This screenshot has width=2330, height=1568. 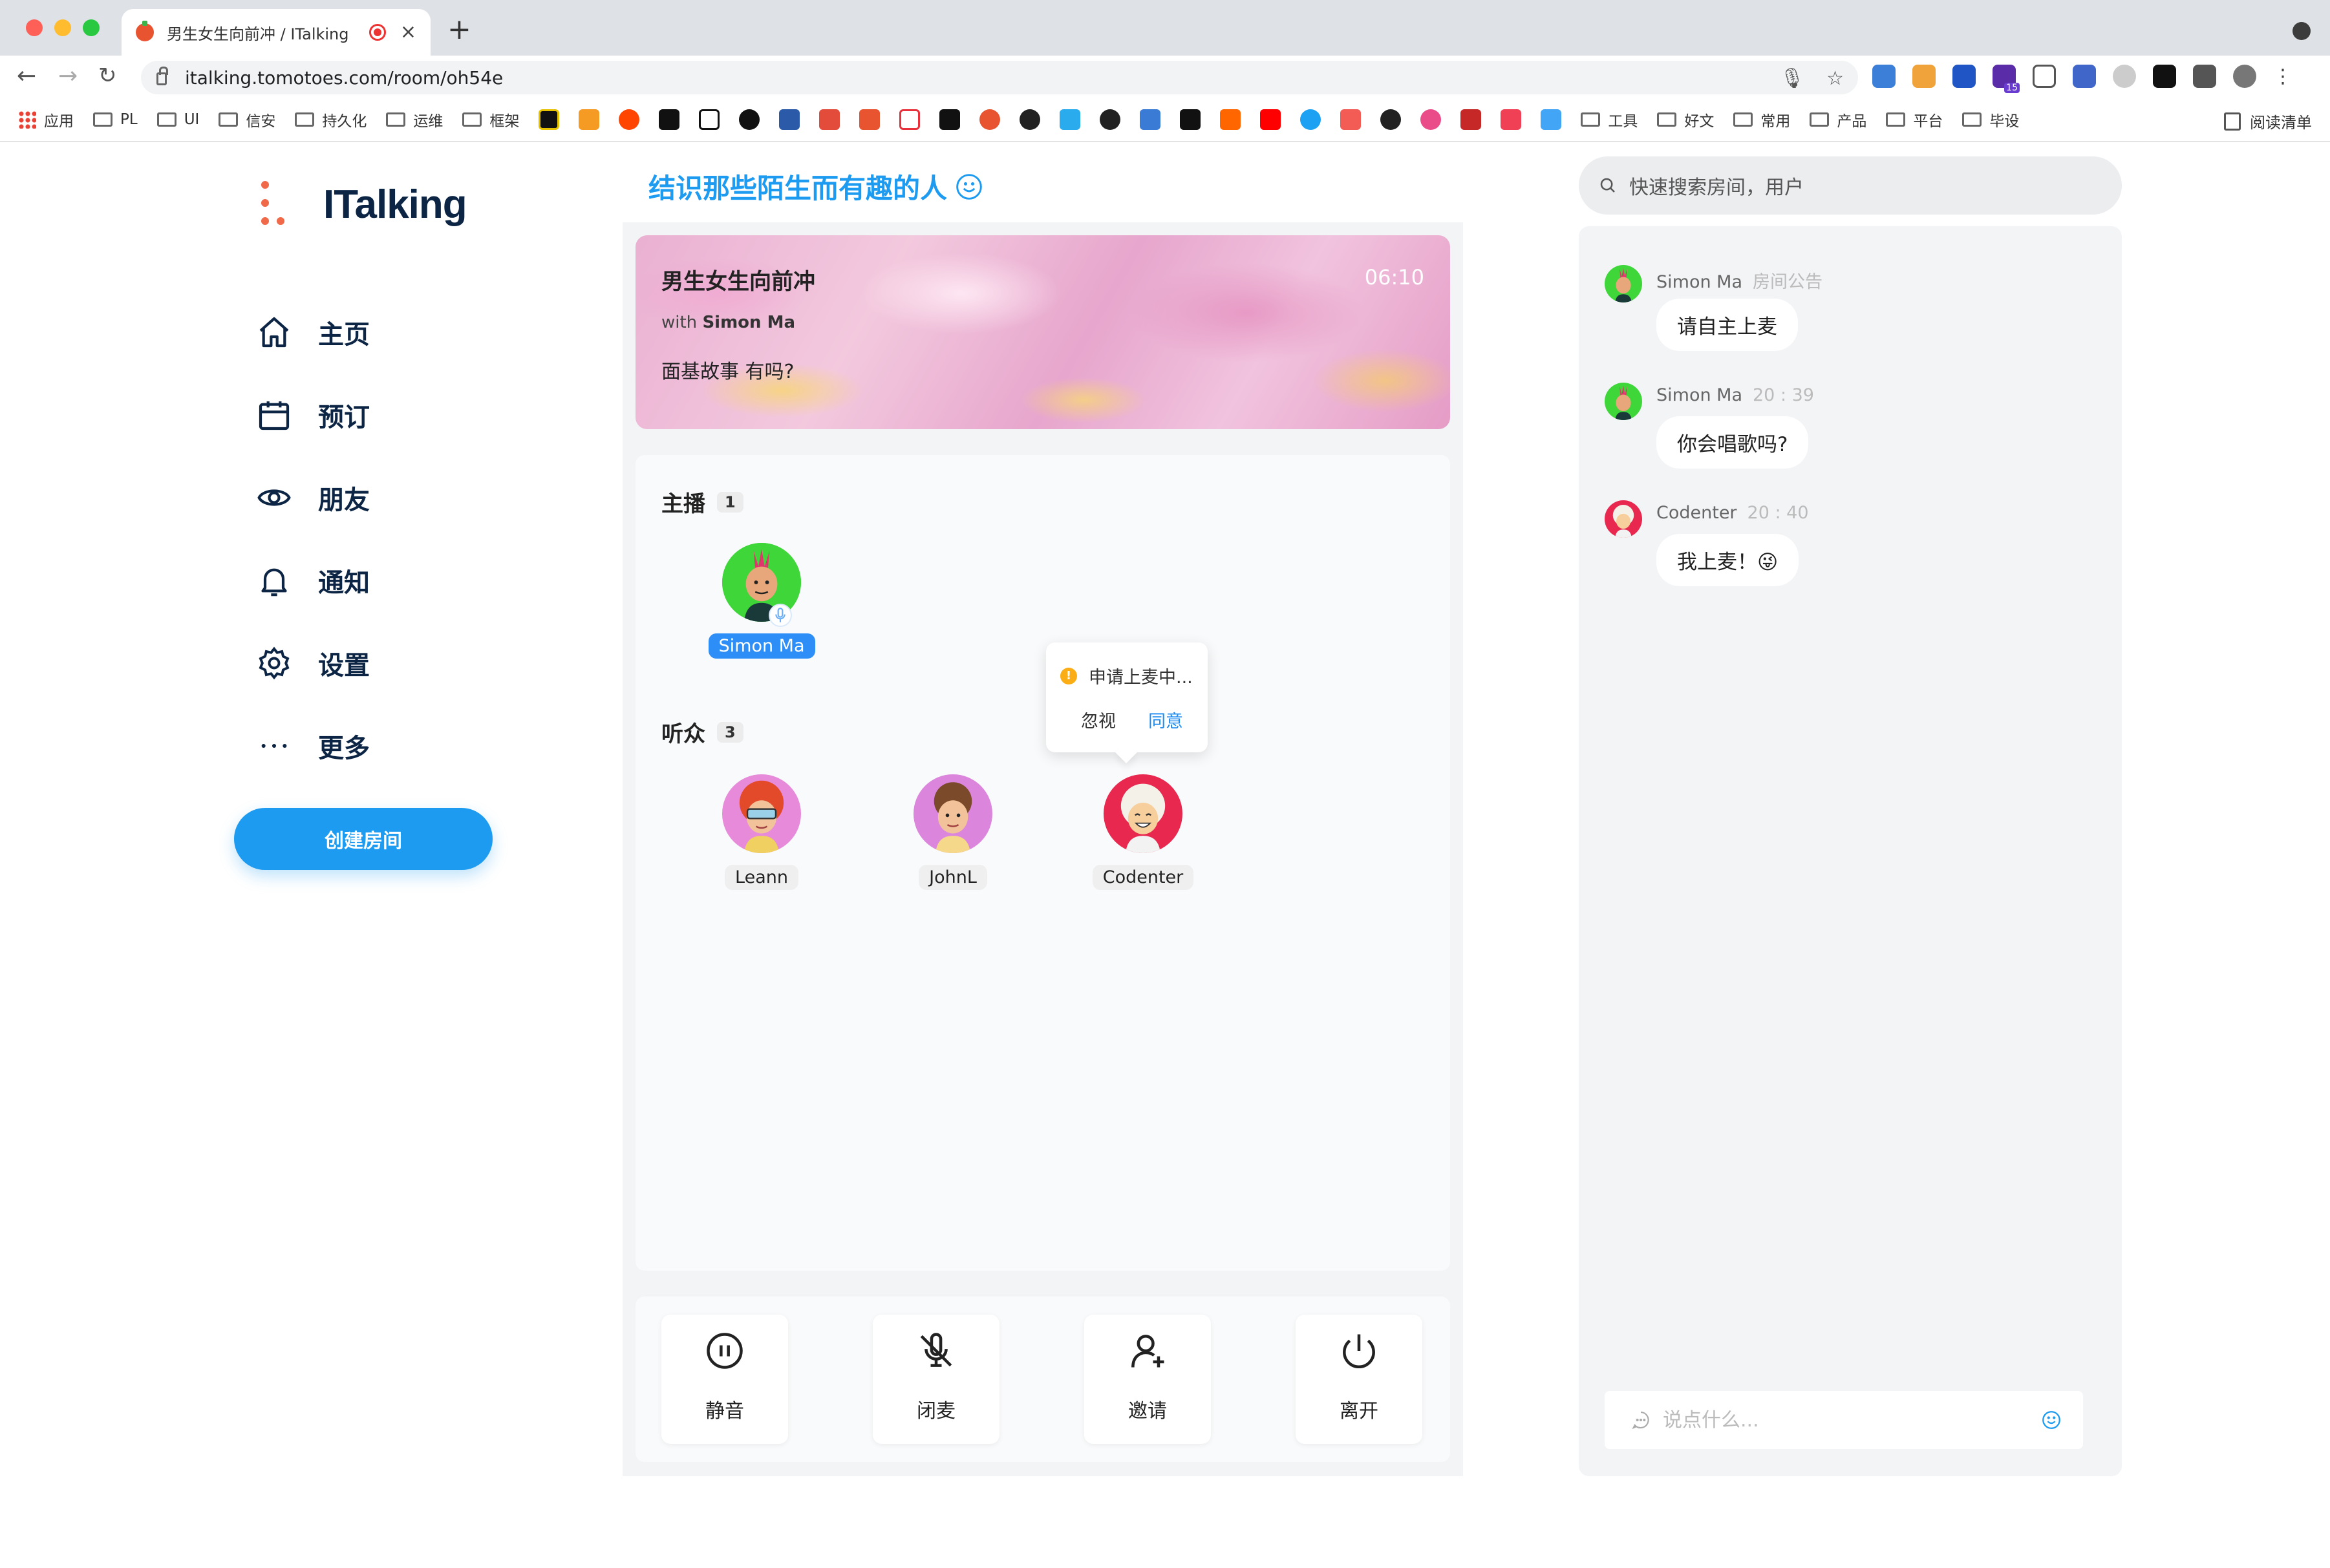 What do you see at coordinates (313, 580) in the screenshot?
I see `nav-item-notifications: 通知` at bounding box center [313, 580].